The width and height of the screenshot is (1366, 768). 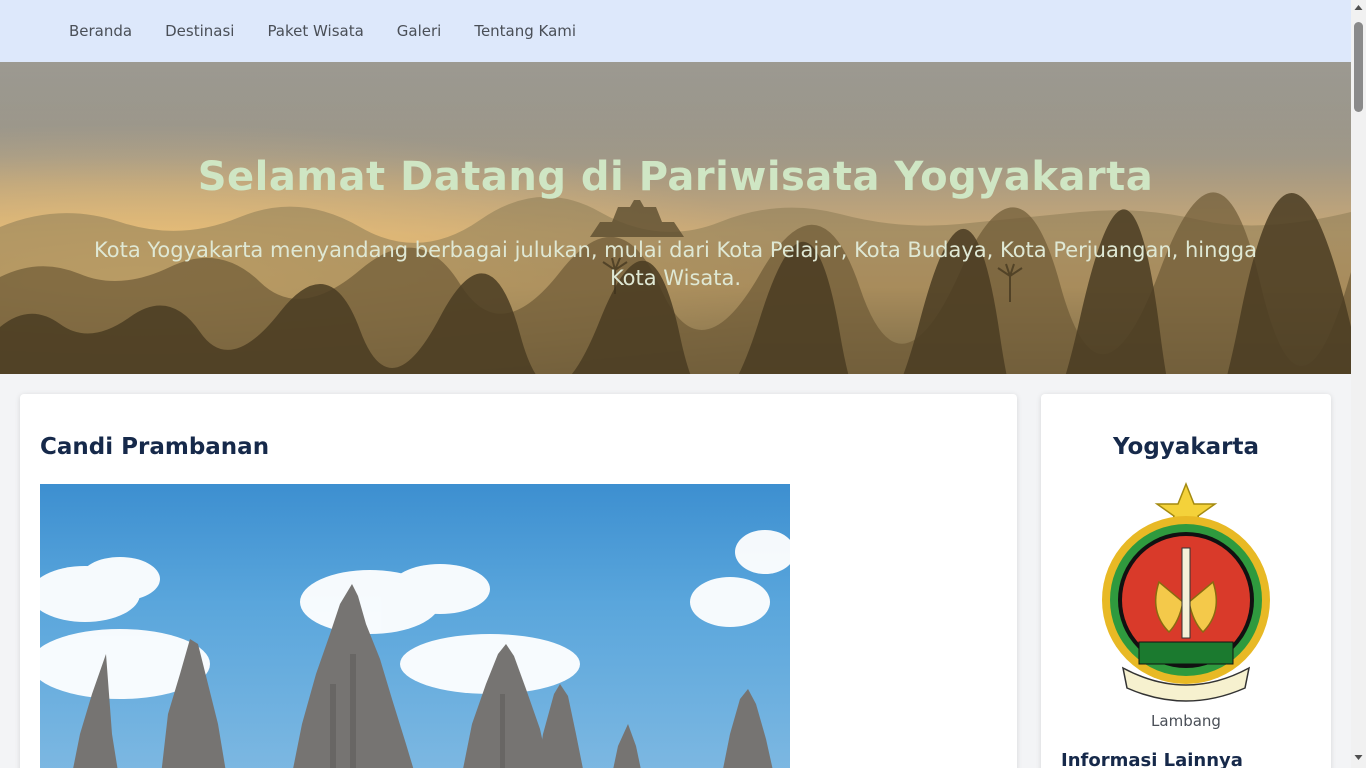 What do you see at coordinates (525, 31) in the screenshot?
I see `nav-link-tentang-kami: Tentang Kami` at bounding box center [525, 31].